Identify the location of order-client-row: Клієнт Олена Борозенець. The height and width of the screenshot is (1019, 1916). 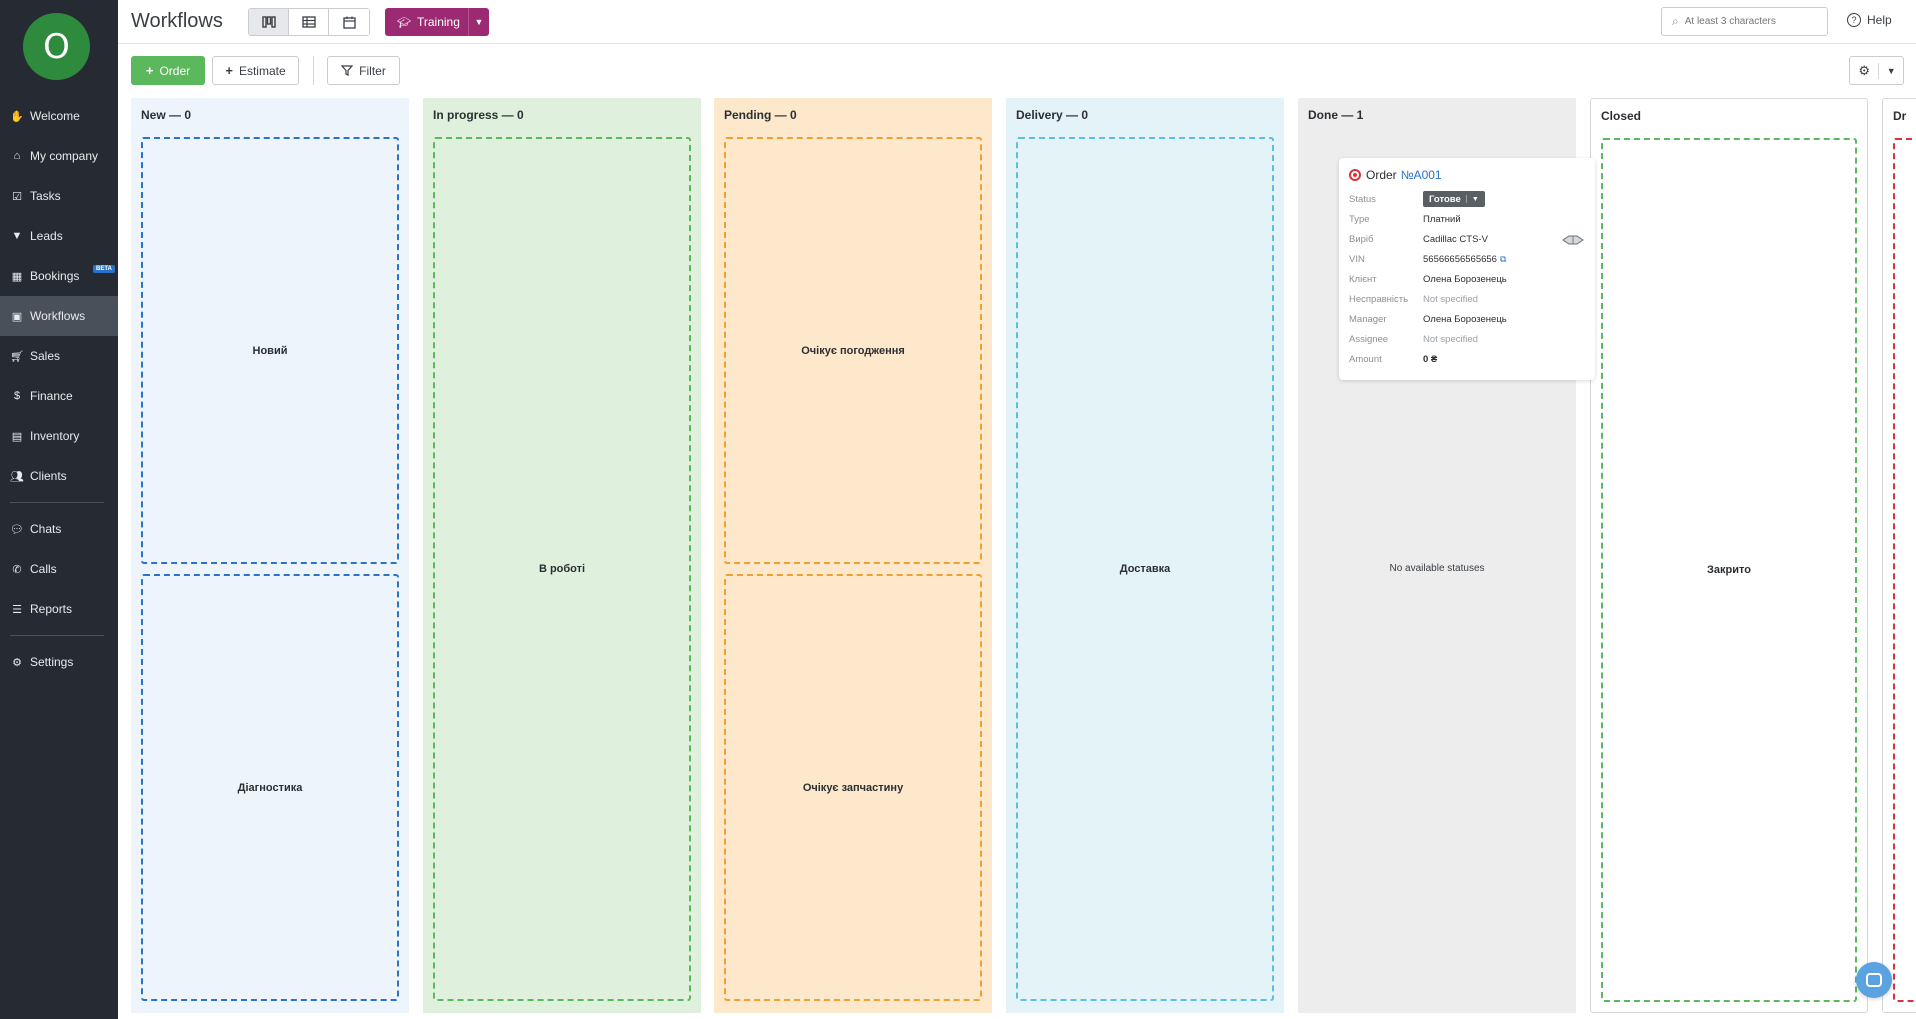
(1428, 279).